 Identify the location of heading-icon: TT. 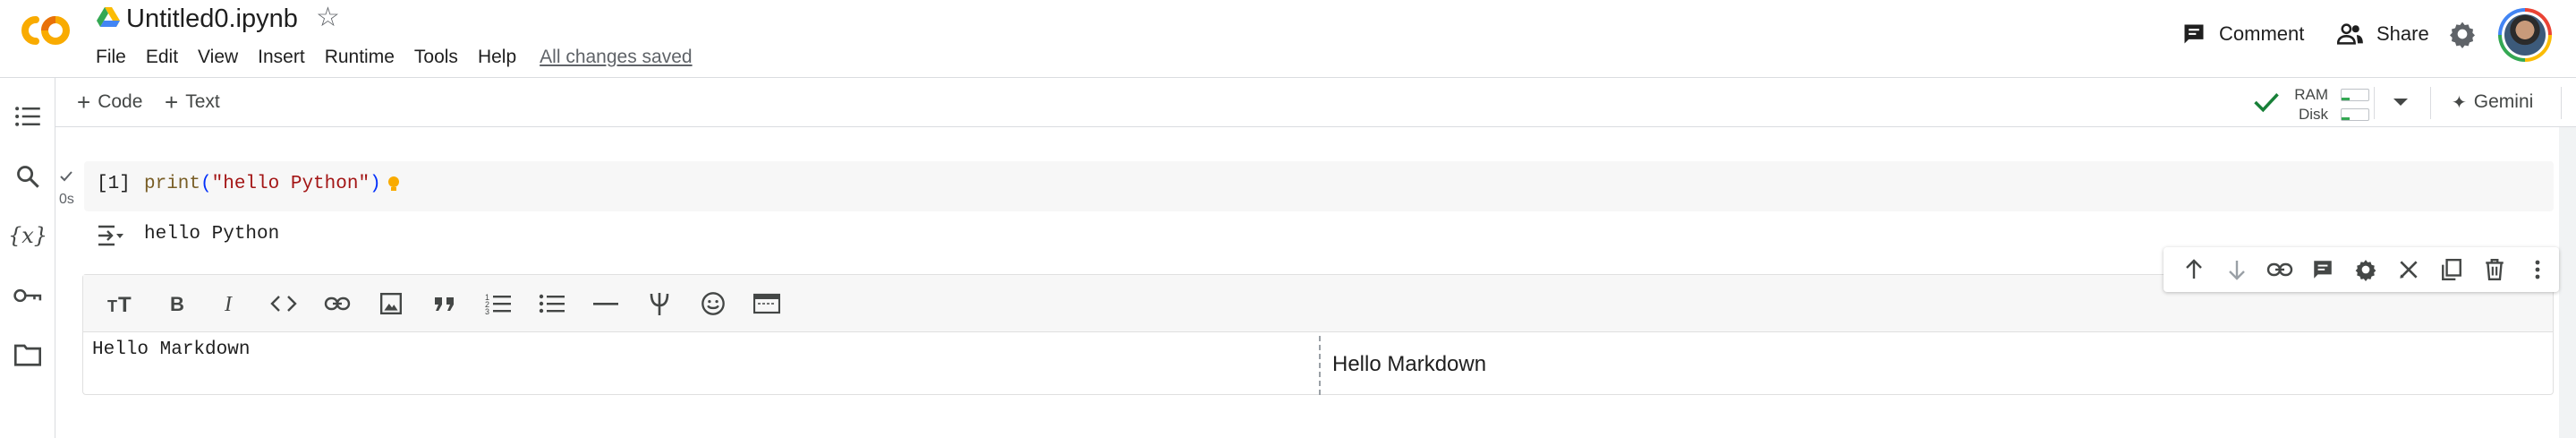
(122, 303).